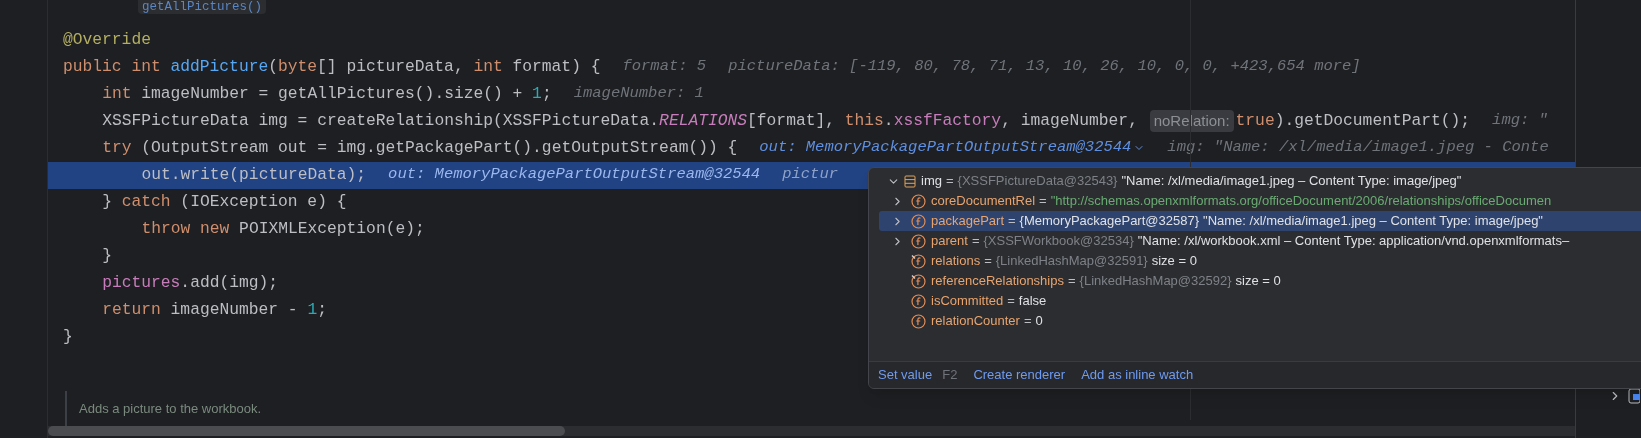 The width and height of the screenshot is (1641, 438). Describe the element at coordinates (1019, 375) in the screenshot. I see `popup-action-link: Create renderer` at that location.